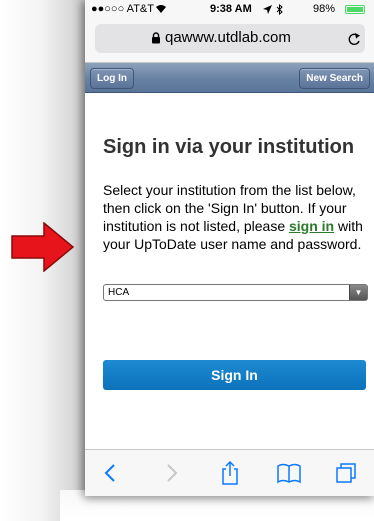 The width and height of the screenshot is (374, 521). What do you see at coordinates (122, 9) in the screenshot?
I see `carrier-label: ●●○○○ AT&T` at bounding box center [122, 9].